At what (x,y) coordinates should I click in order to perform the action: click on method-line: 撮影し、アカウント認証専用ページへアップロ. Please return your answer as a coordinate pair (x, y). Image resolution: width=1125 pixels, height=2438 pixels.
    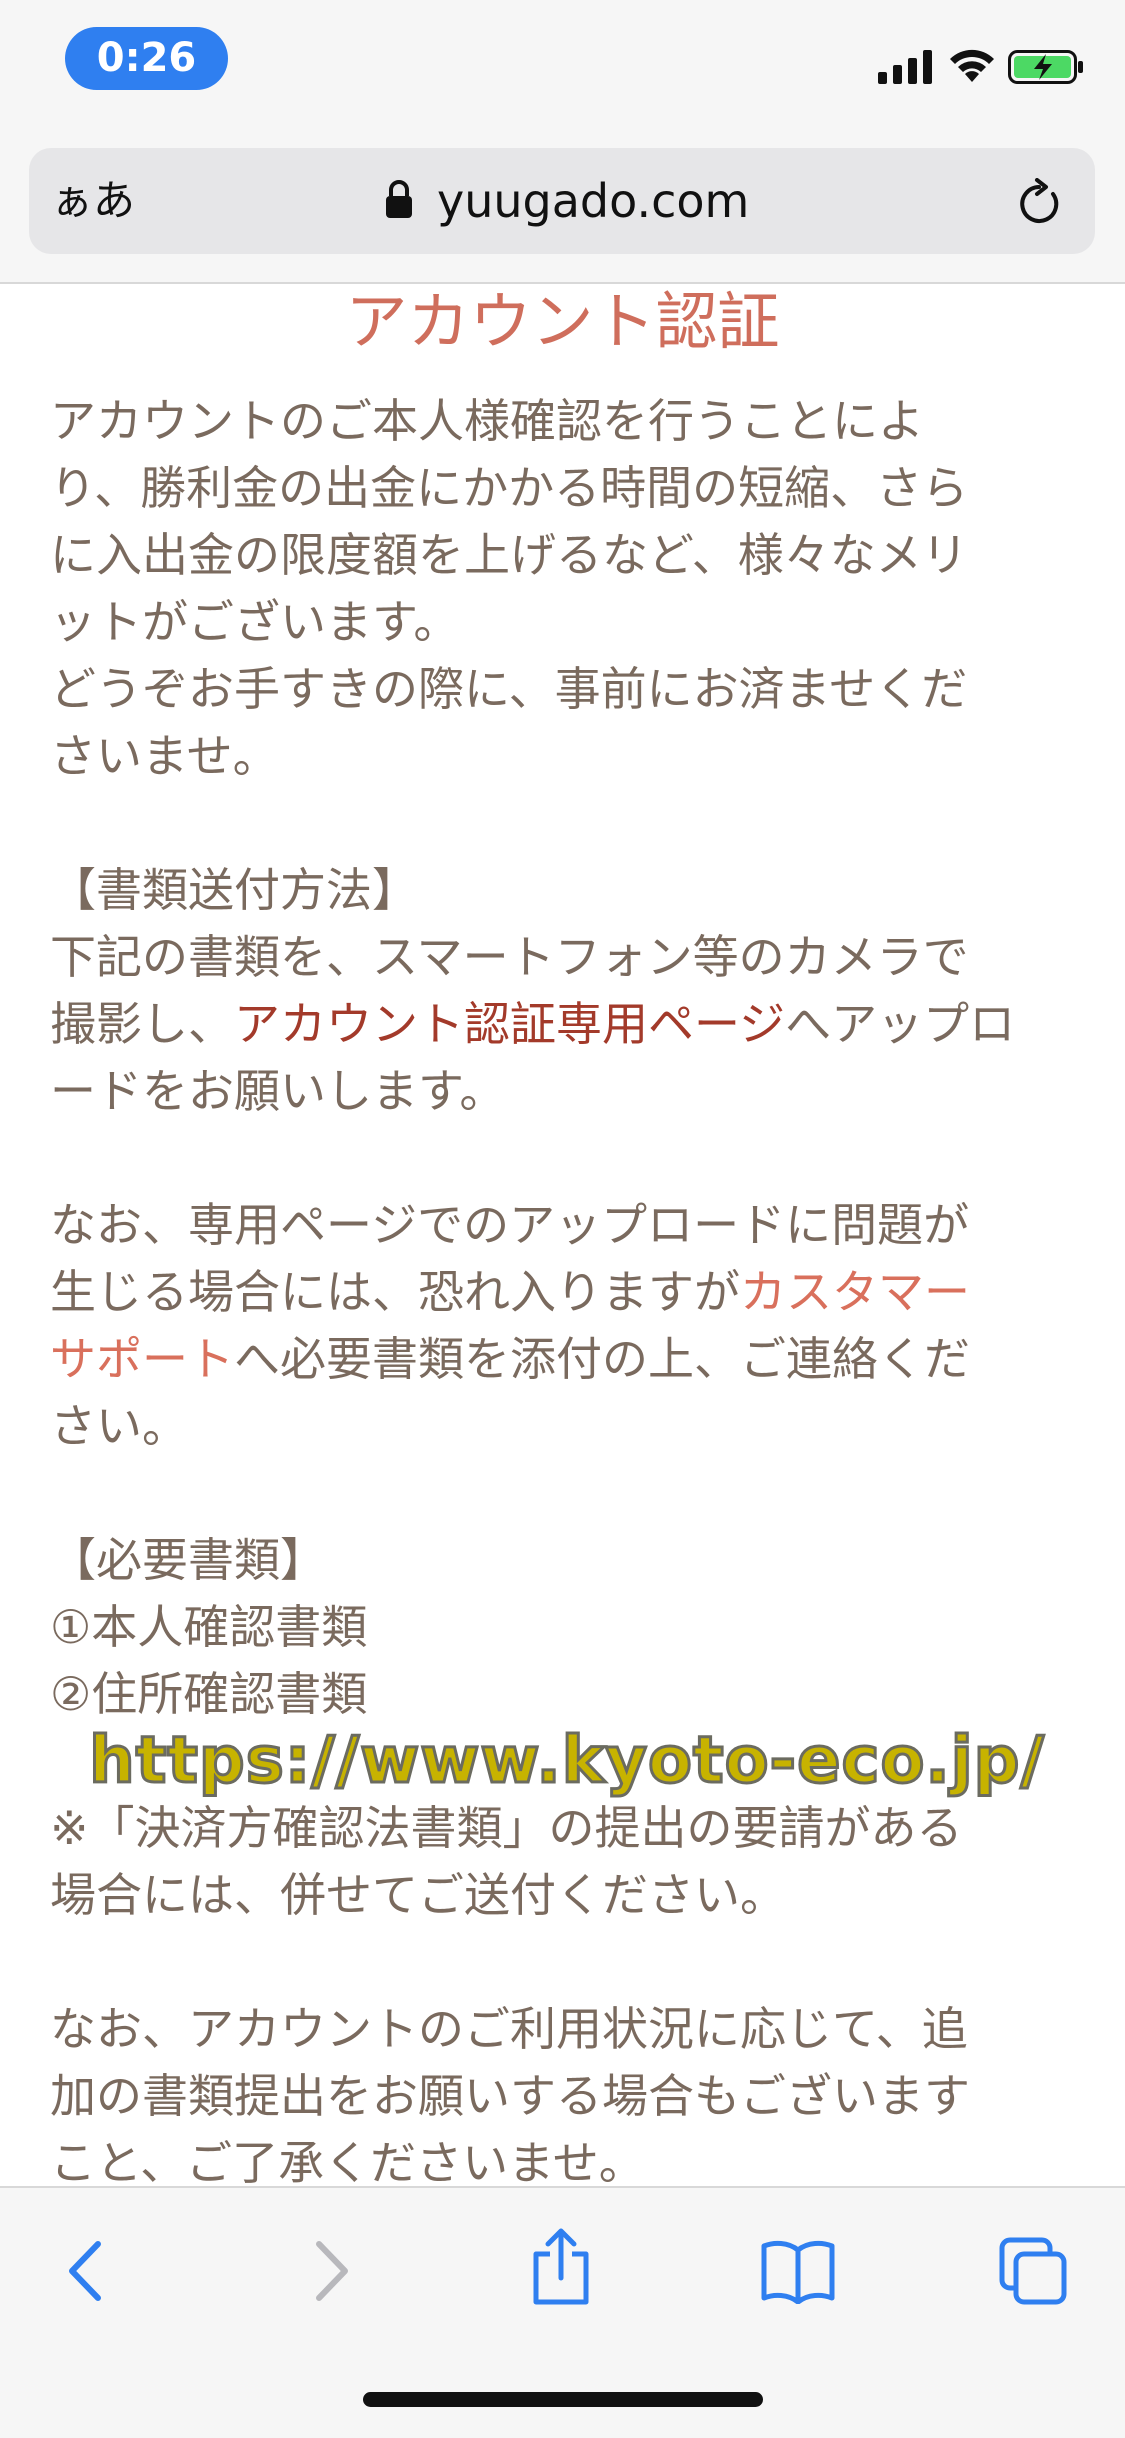
    Looking at the image, I should click on (565, 1024).